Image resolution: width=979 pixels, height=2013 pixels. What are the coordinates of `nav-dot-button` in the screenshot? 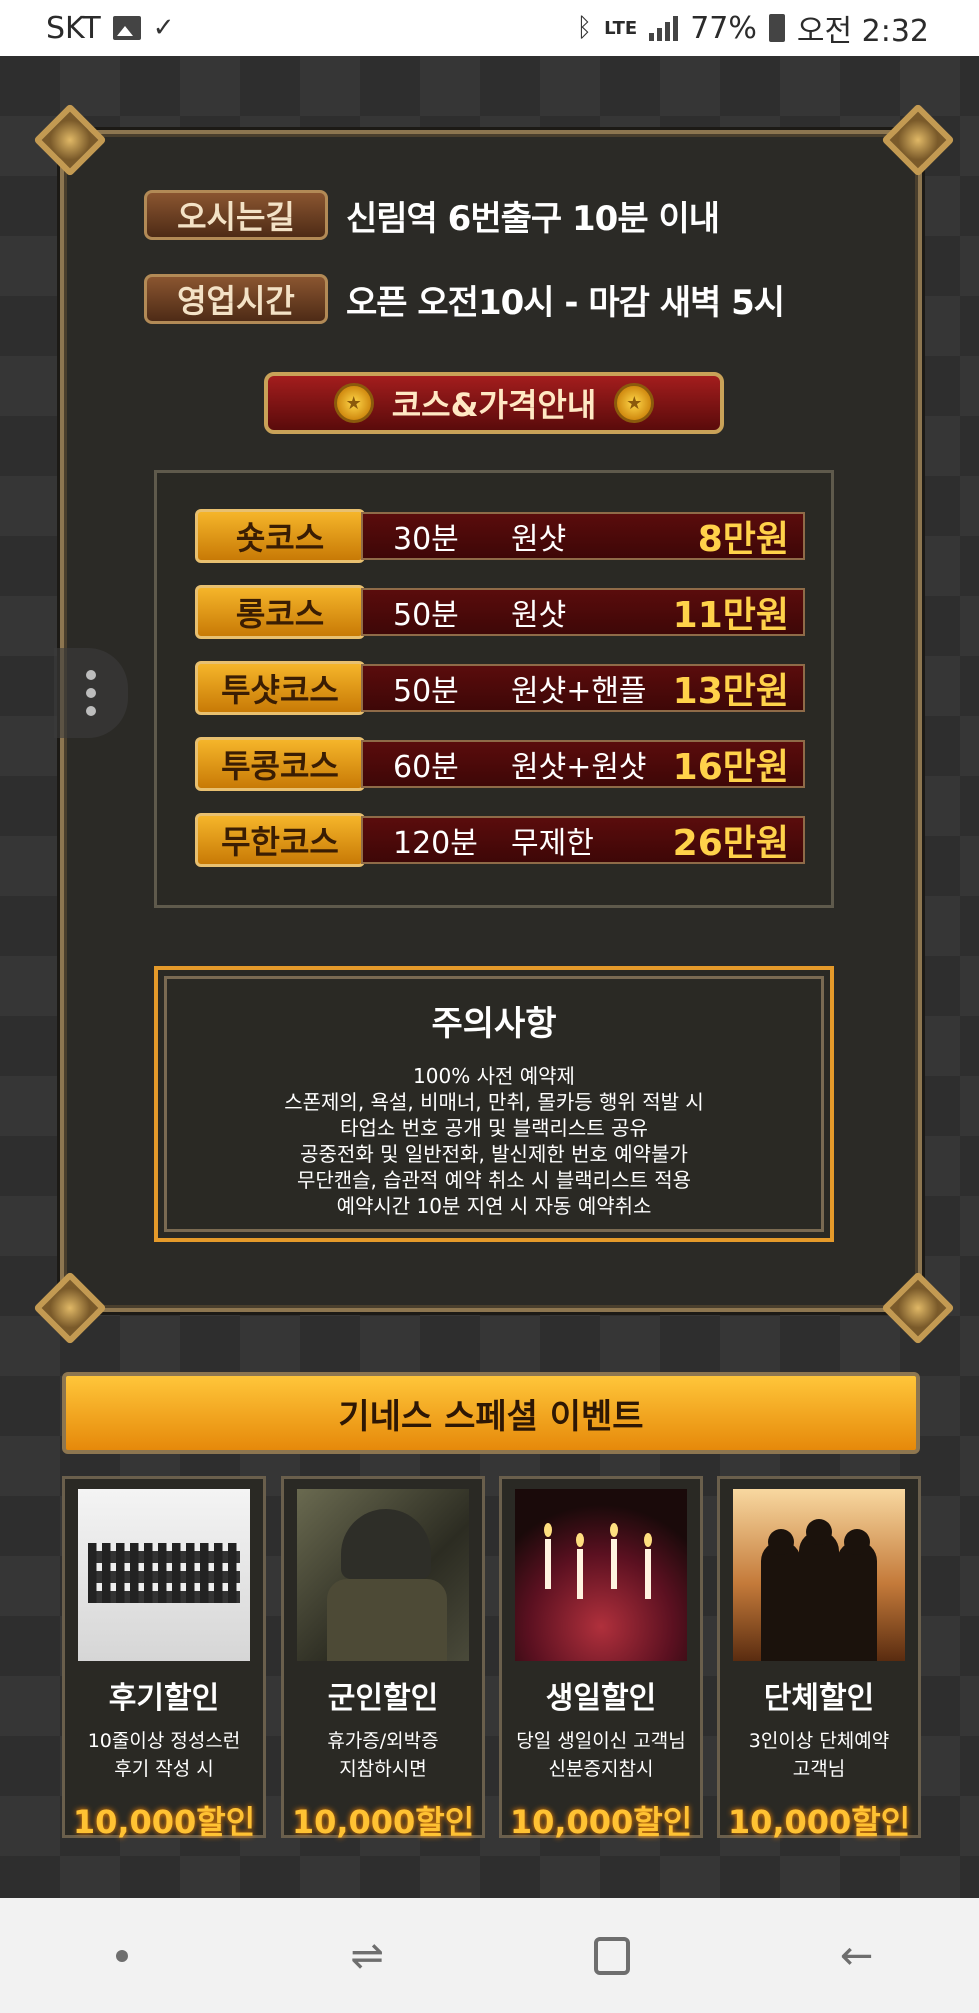 It's located at (122, 1956).